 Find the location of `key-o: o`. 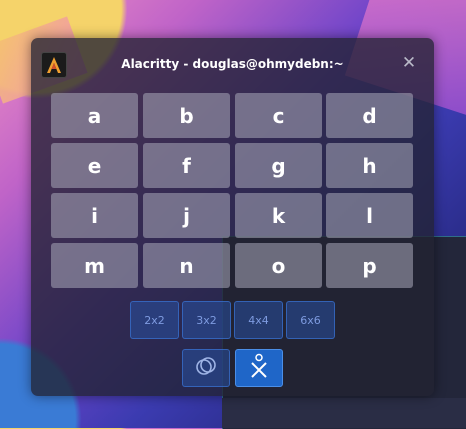

key-o: o is located at coordinates (278, 265).